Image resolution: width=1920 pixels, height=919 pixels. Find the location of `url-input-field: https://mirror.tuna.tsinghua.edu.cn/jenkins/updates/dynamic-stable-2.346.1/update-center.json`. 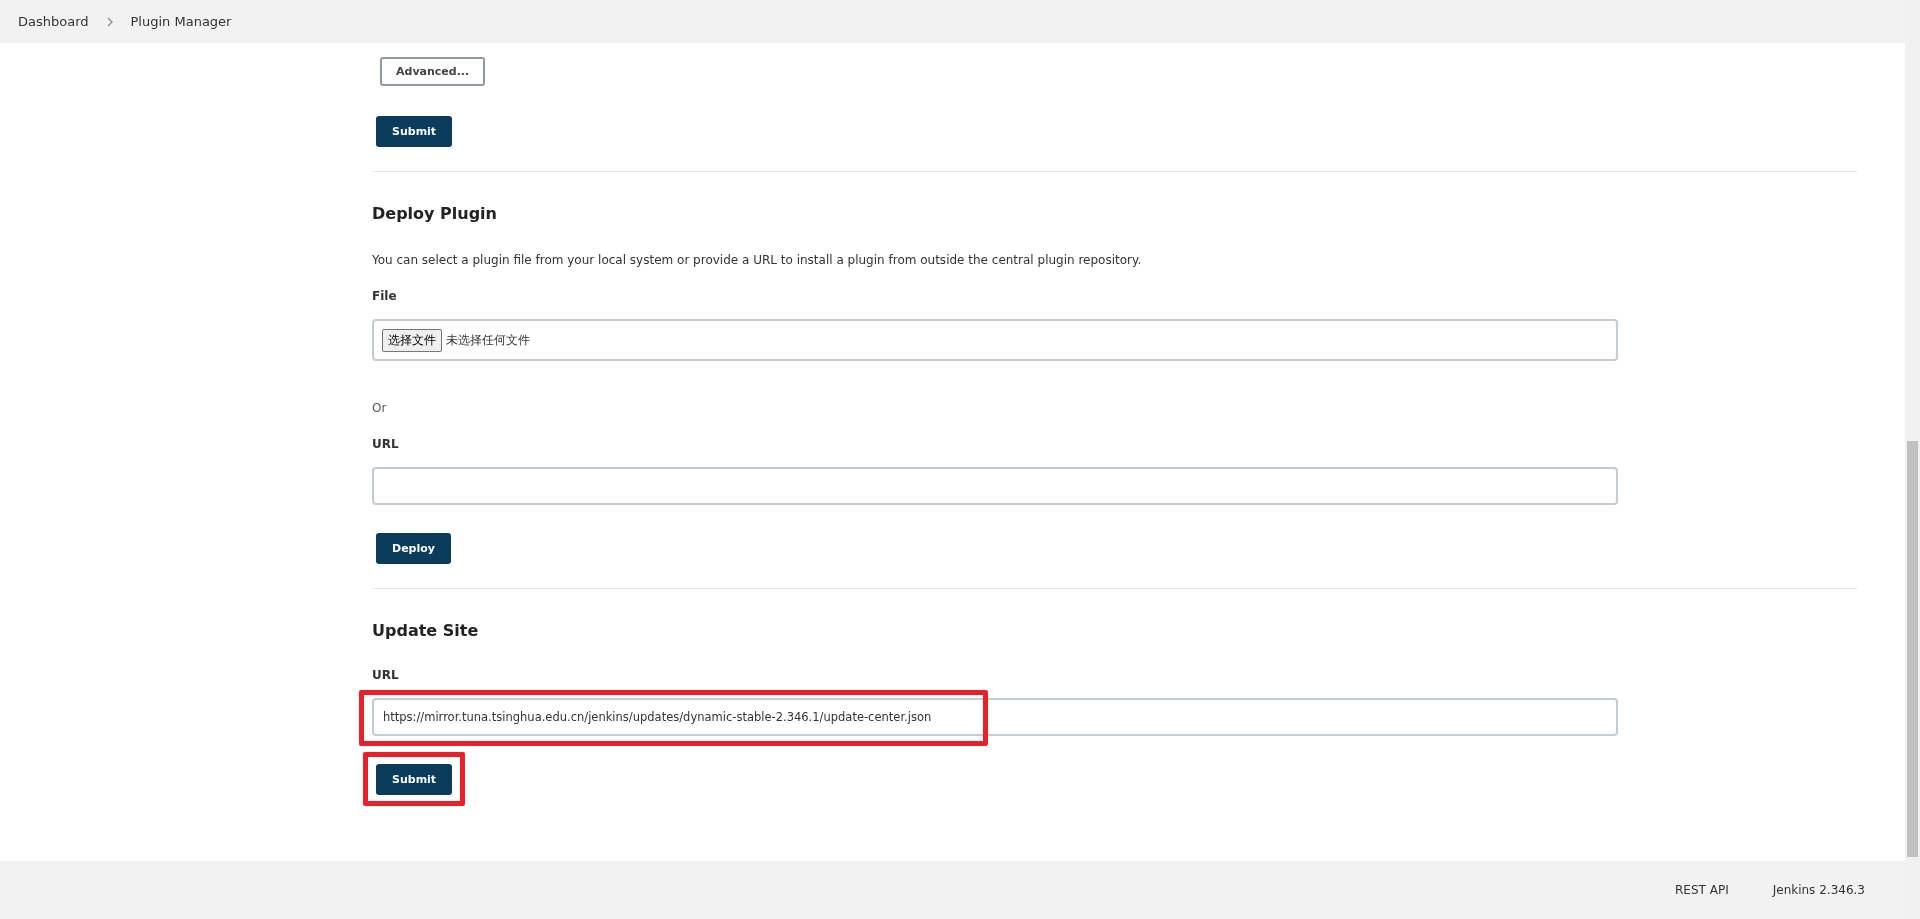

url-input-field: https://mirror.tuna.tsinghua.edu.cn/jenkins/updates/dynamic-stable-2.346.1/update-center.json is located at coordinates (995, 717).